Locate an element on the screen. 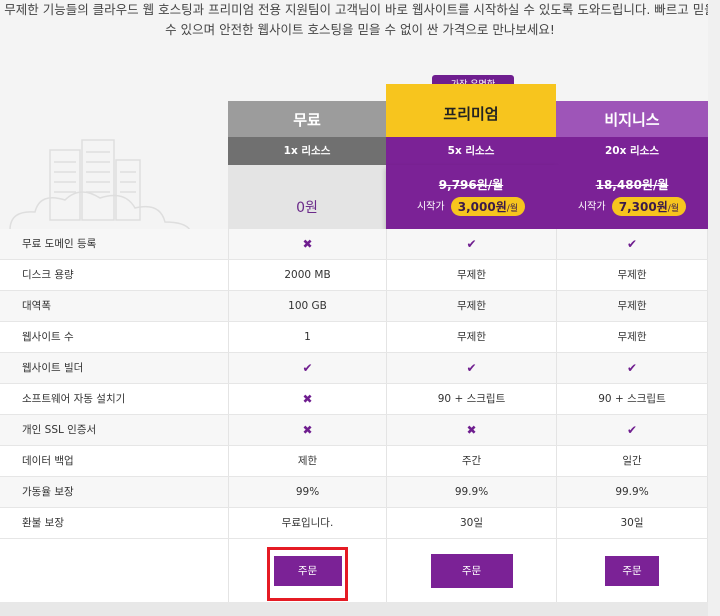  feature-value-free: 2000 MB is located at coordinates (307, 275).